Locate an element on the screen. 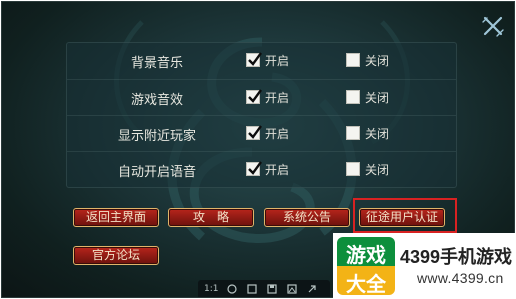 The width and height of the screenshot is (516, 299). nearby-off-option: 关闭 is located at coordinates (367, 133).